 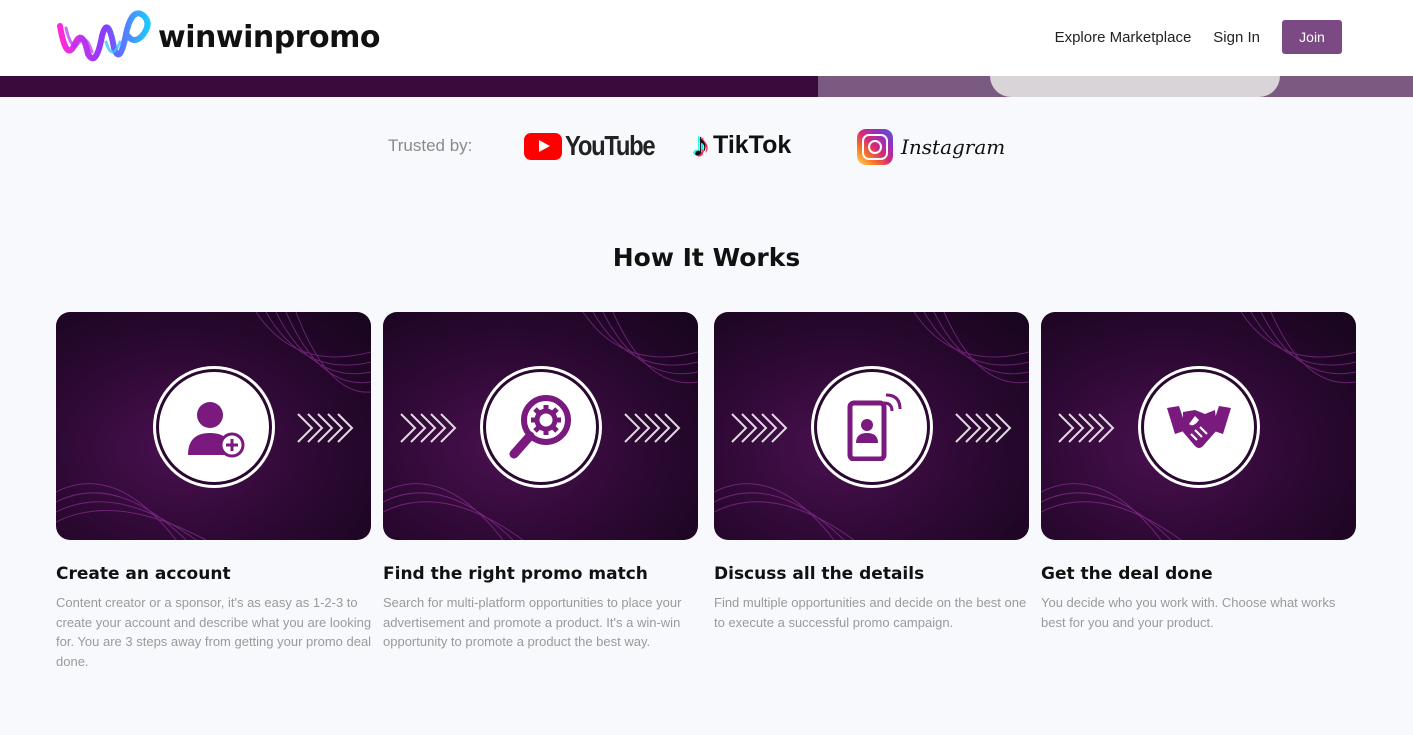 I want to click on instagram-wordmark: Instagram, so click(x=953, y=147).